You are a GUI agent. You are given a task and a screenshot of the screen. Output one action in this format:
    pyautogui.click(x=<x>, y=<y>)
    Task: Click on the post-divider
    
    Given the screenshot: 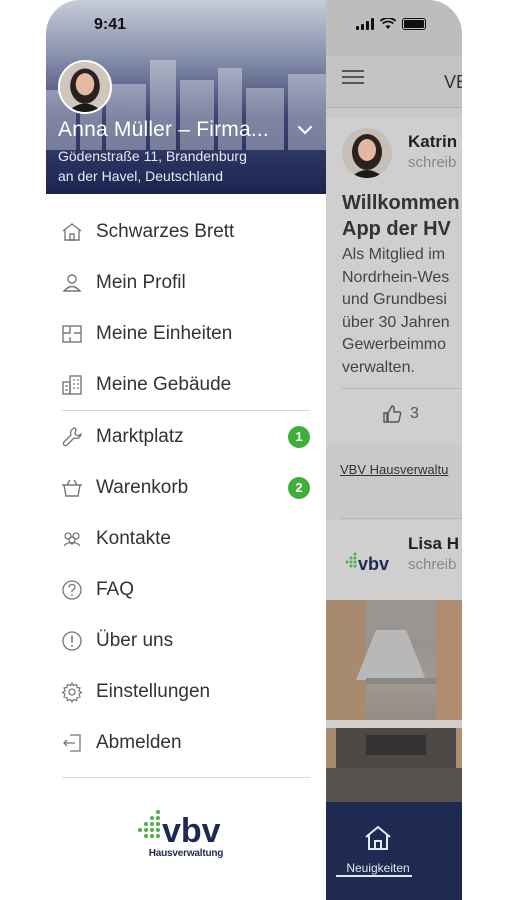 What is the action you would take?
    pyautogui.click(x=402, y=388)
    